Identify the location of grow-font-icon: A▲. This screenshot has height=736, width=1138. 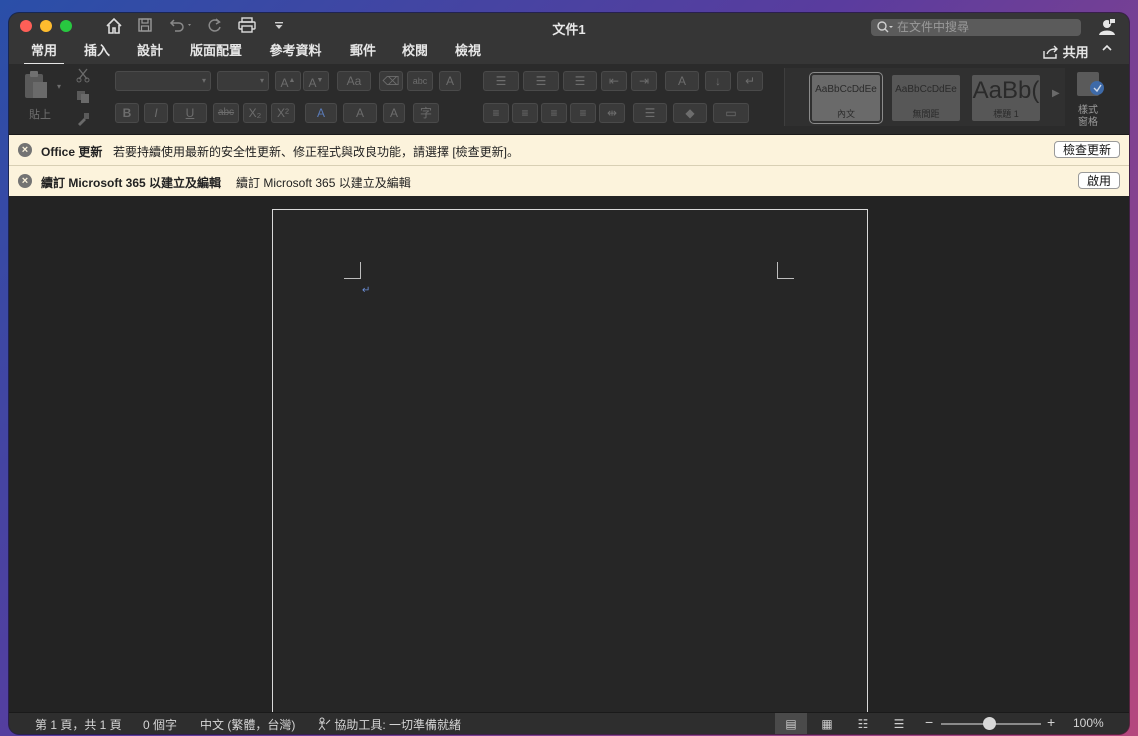
(288, 81).